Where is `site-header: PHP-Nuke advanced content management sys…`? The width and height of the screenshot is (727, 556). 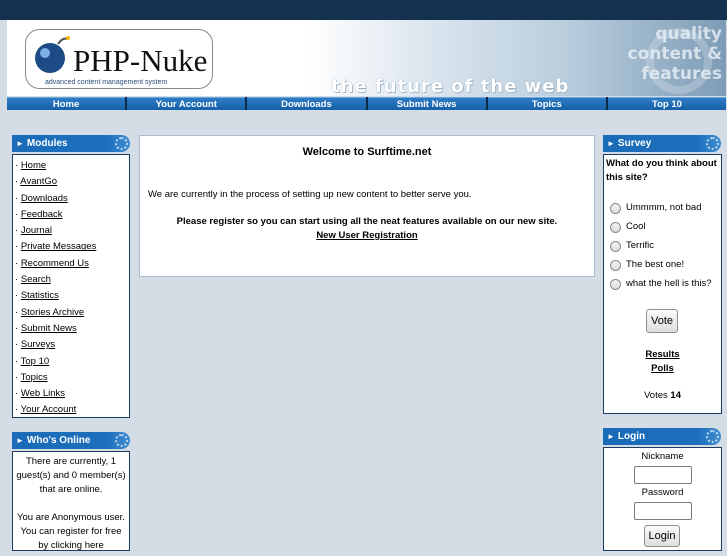
site-header: PHP-Nuke advanced content management sys… is located at coordinates (366, 58).